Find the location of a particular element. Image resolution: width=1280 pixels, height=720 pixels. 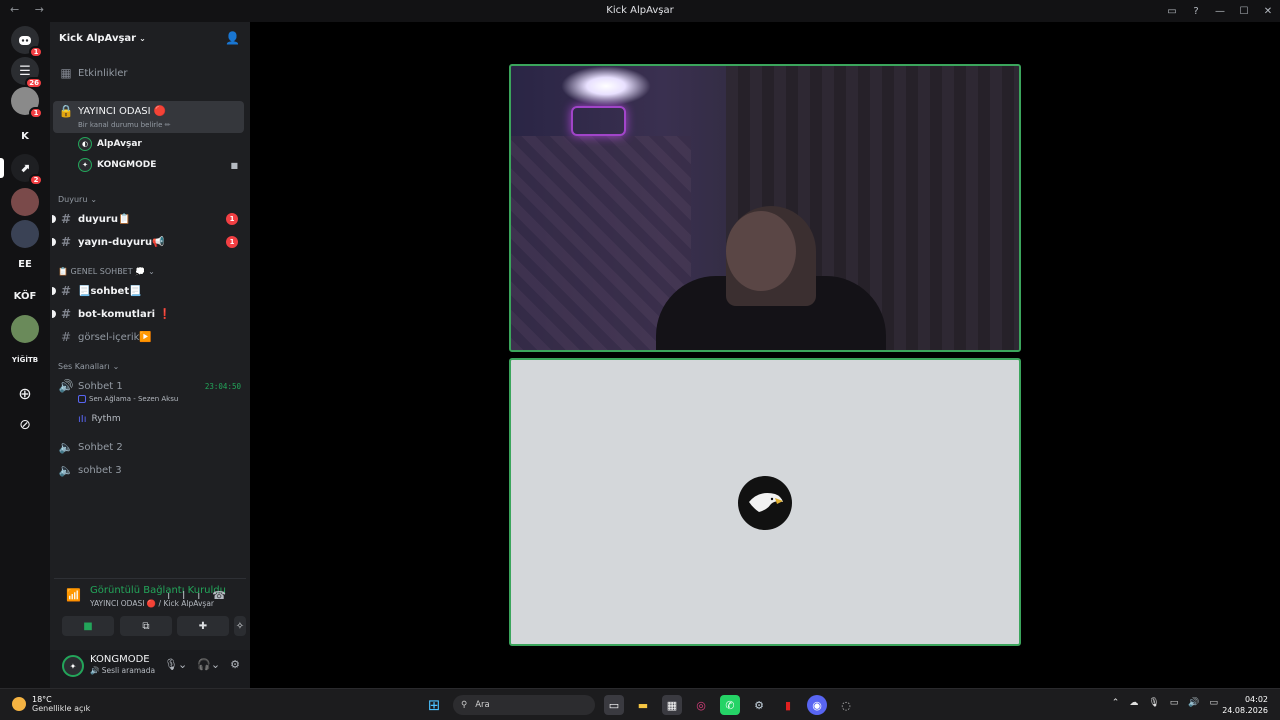

window-controls: ▭ ? — ☐ ✕ is located at coordinates (1220, 11).